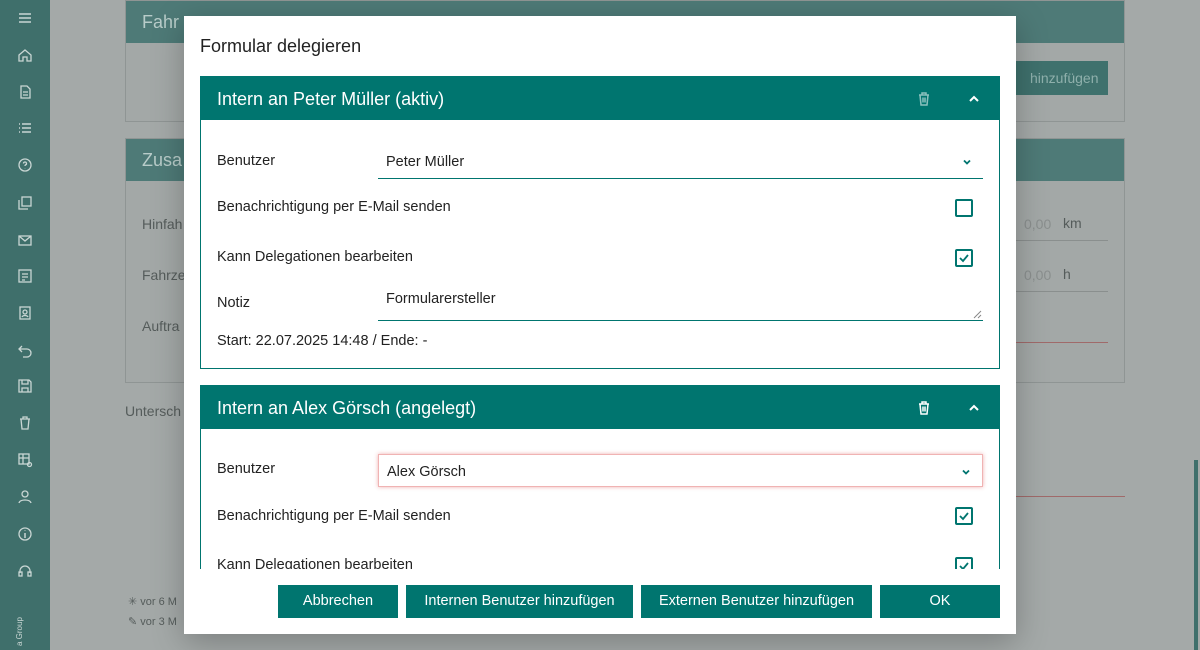 This screenshot has width=1200, height=650. Describe the element at coordinates (153, 411) in the screenshot. I see `bg-unterschrift-label: Untersch` at that location.